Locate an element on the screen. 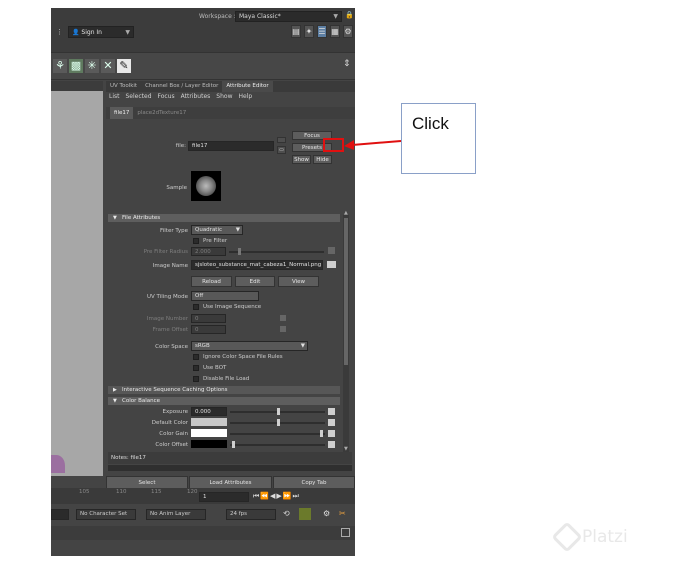 This screenshot has width=680, height=566. platzi-watermark: Platzi is located at coordinates (589, 537).